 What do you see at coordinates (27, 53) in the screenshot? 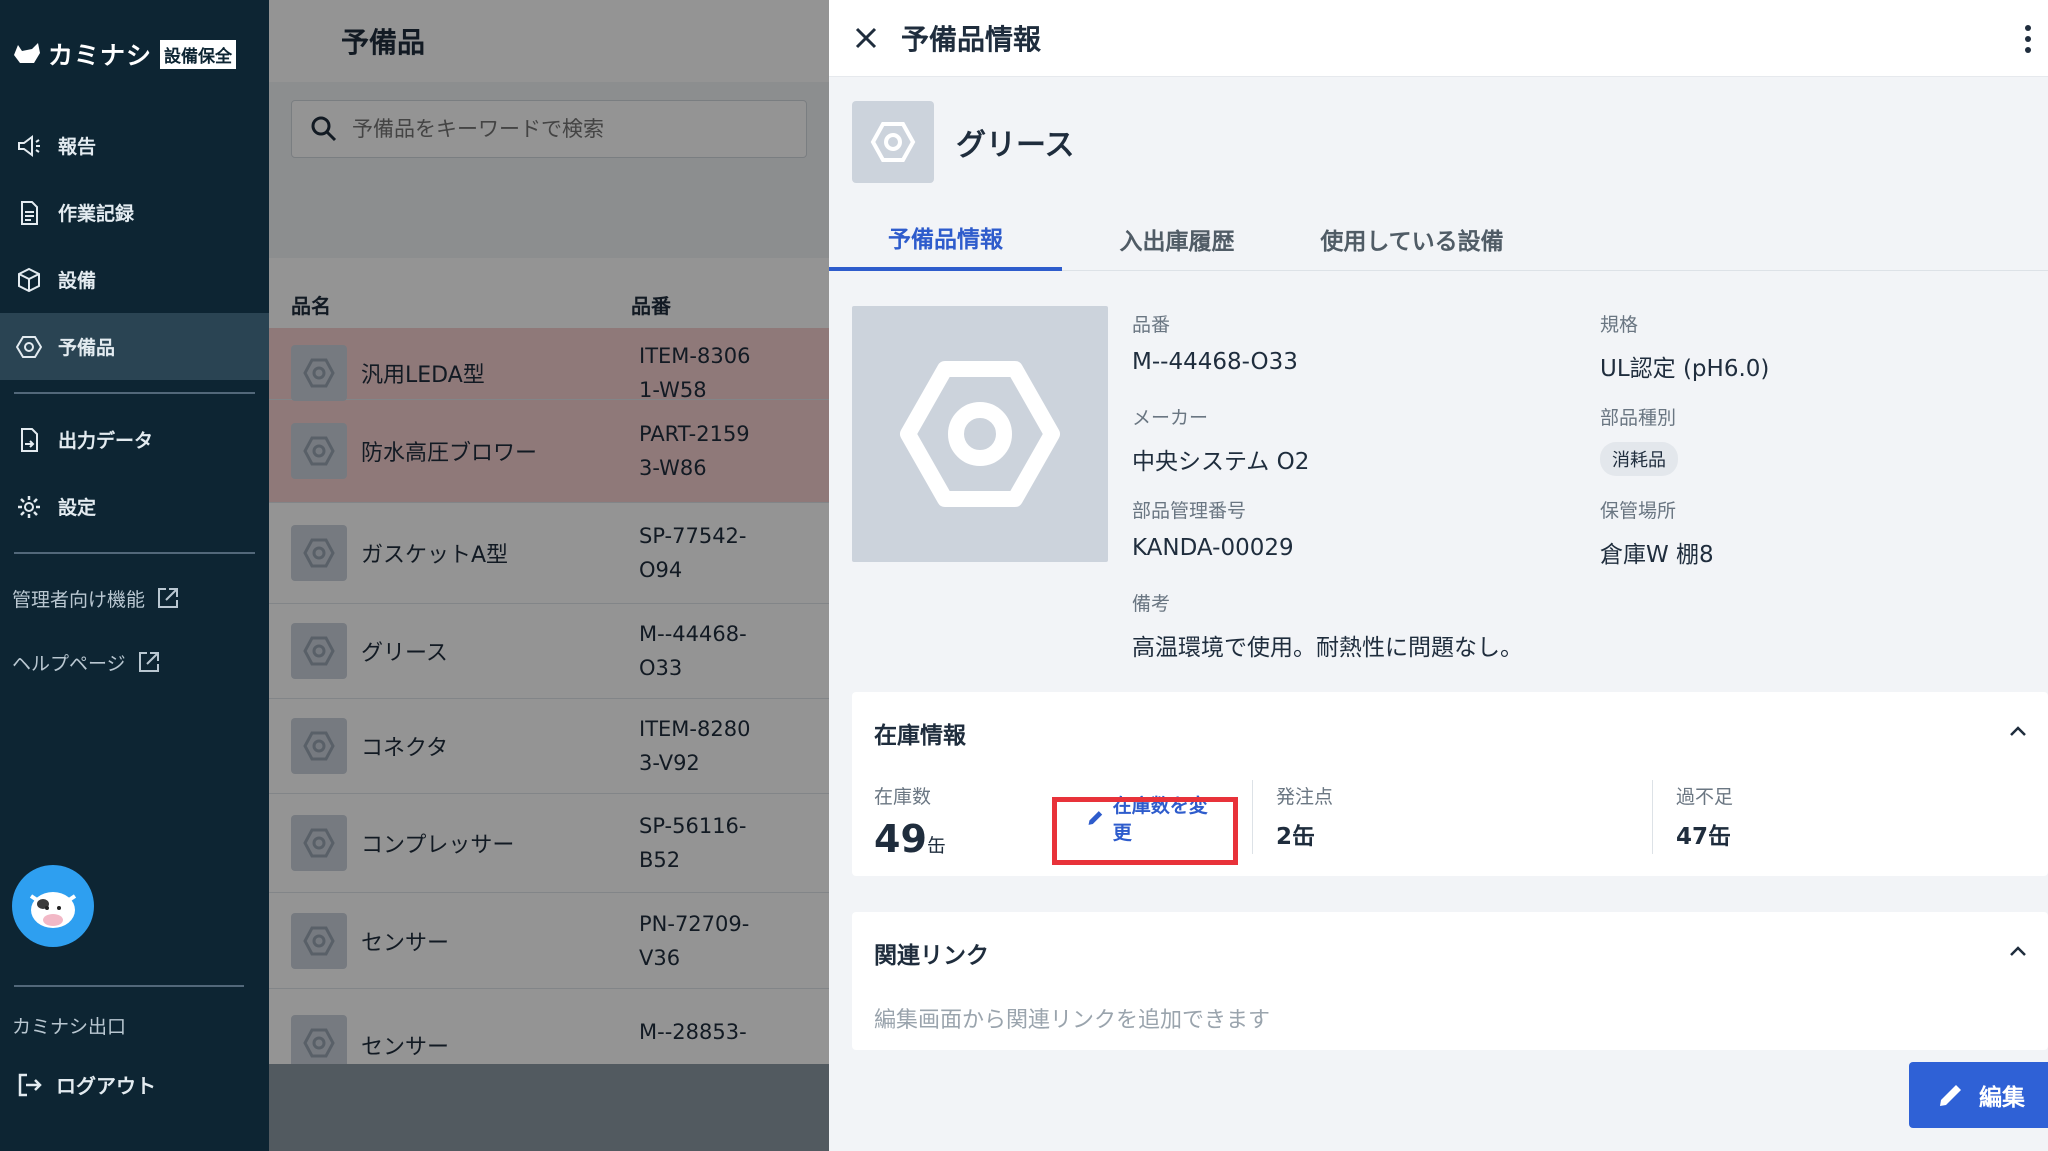
I see `cow-logo-icon` at bounding box center [27, 53].